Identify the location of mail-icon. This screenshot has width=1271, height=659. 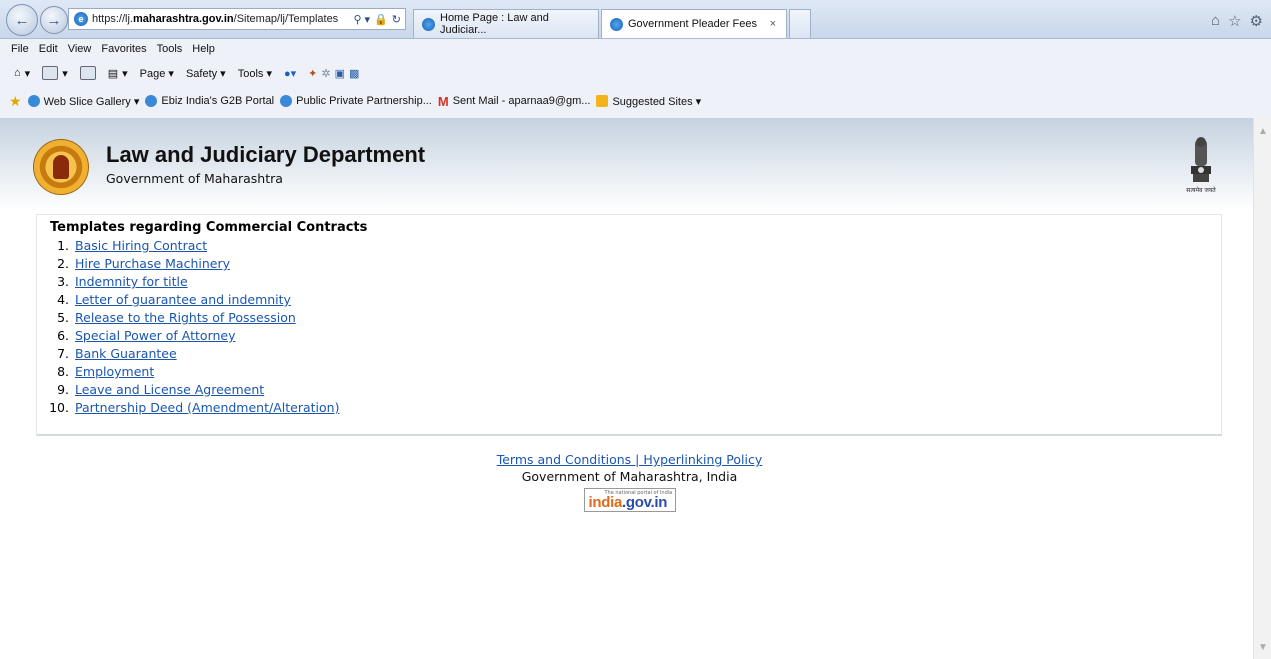
(87, 73).